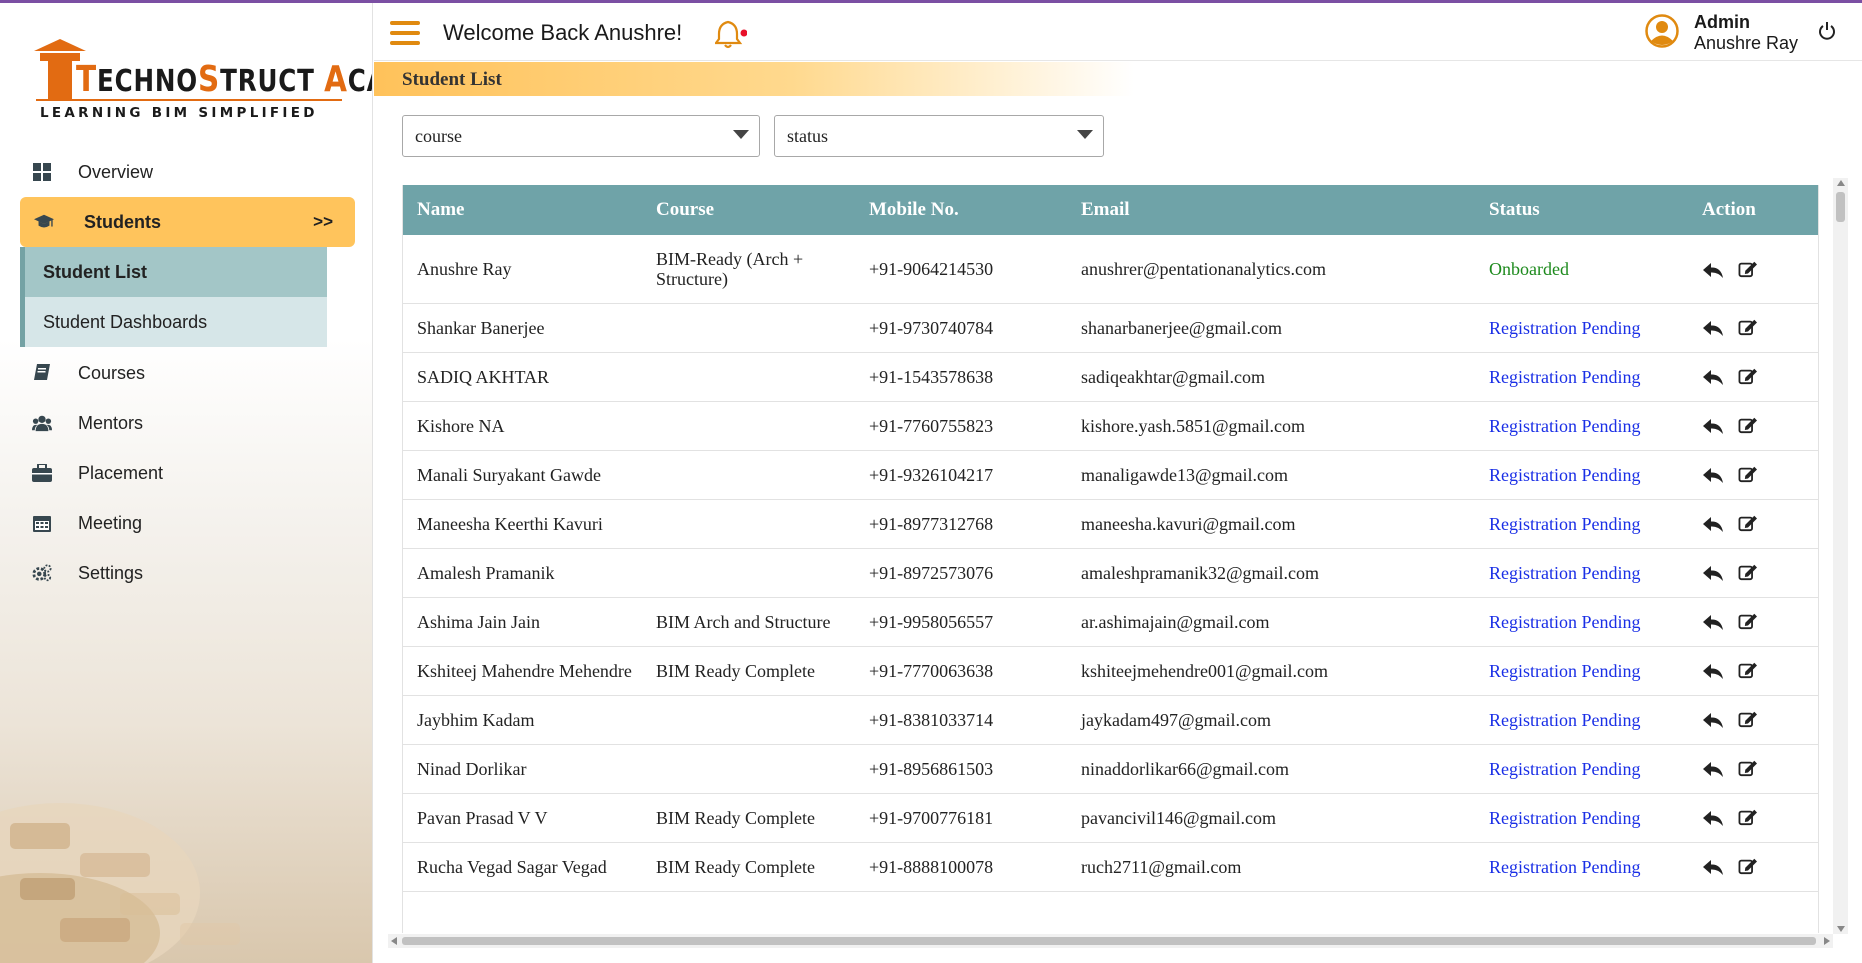 The image size is (1862, 963). What do you see at coordinates (808, 135) in the screenshot?
I see `status-filter-value: status` at bounding box center [808, 135].